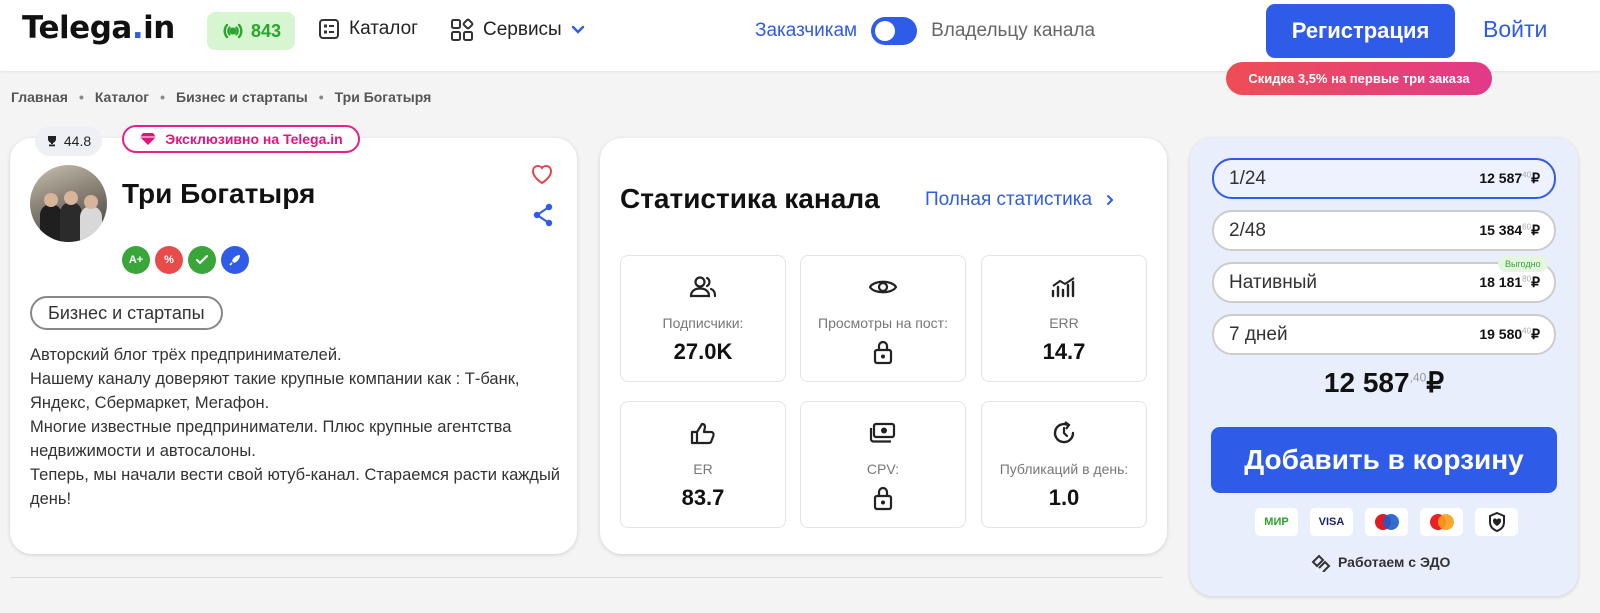  I want to click on trophy-icon, so click(51, 141).